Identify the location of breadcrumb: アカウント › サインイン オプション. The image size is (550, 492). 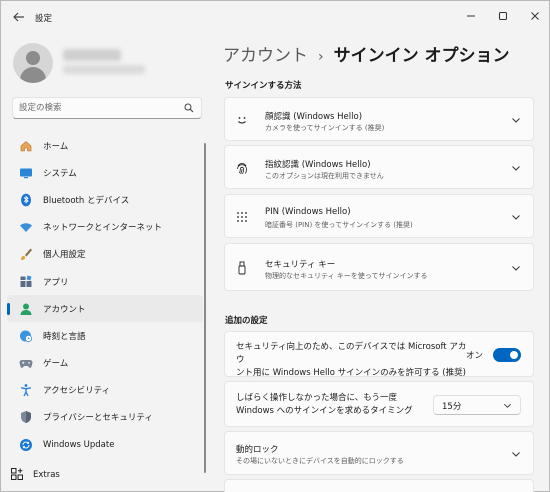
(366, 53).